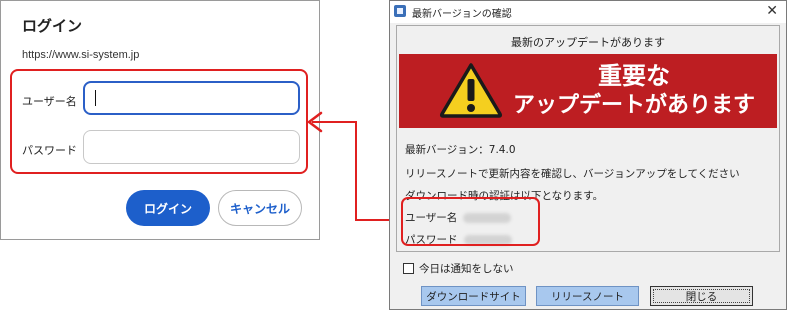  What do you see at coordinates (634, 76) in the screenshot?
I see `banner-line-1: 重要な` at bounding box center [634, 76].